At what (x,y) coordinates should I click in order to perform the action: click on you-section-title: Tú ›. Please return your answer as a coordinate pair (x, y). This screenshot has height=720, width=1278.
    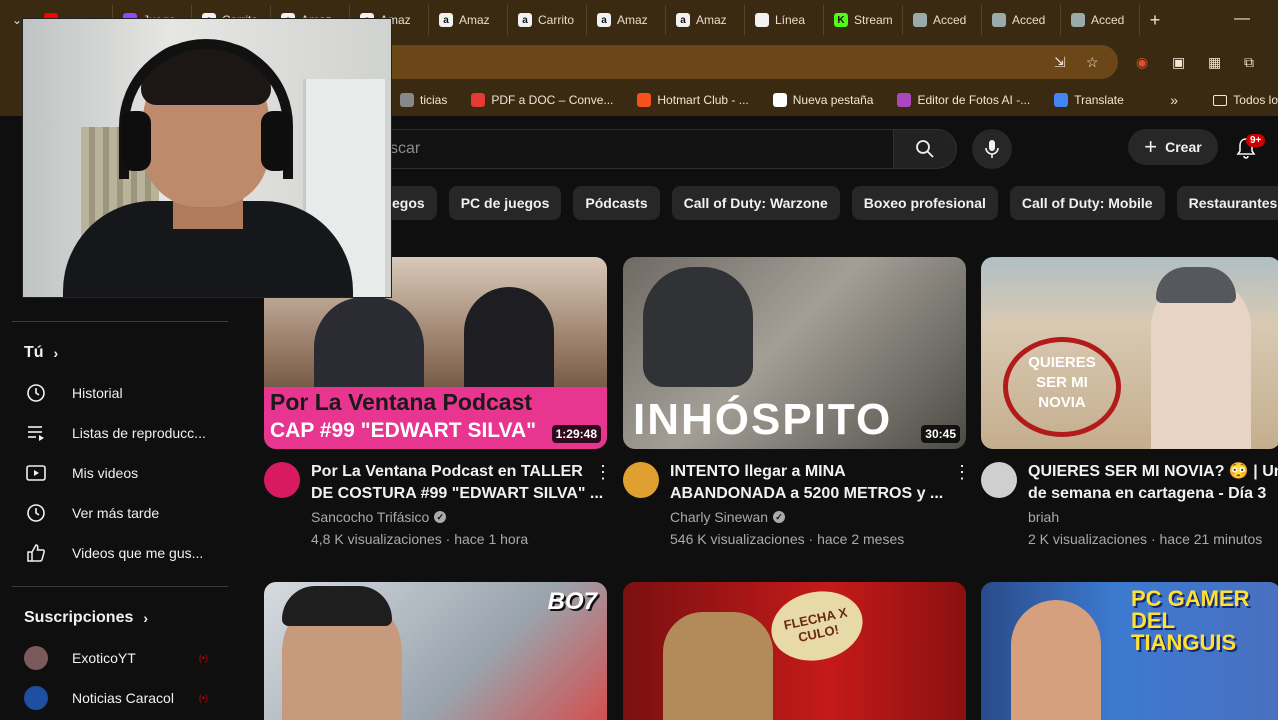
    Looking at the image, I should click on (41, 353).